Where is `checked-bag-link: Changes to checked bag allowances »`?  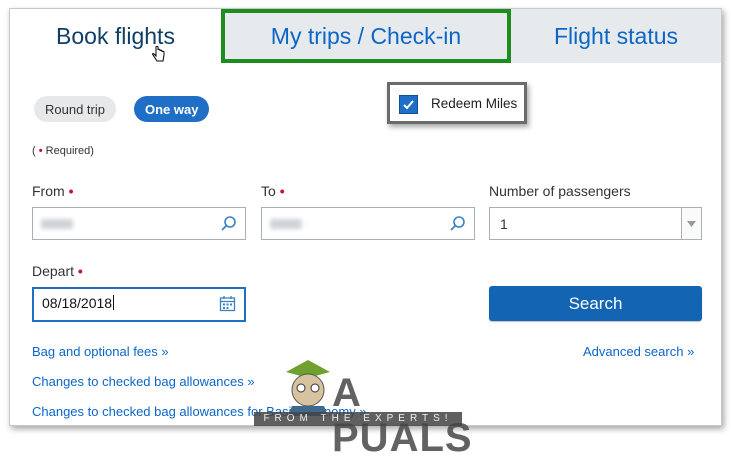
checked-bag-link: Changes to checked bag allowances » is located at coordinates (143, 381).